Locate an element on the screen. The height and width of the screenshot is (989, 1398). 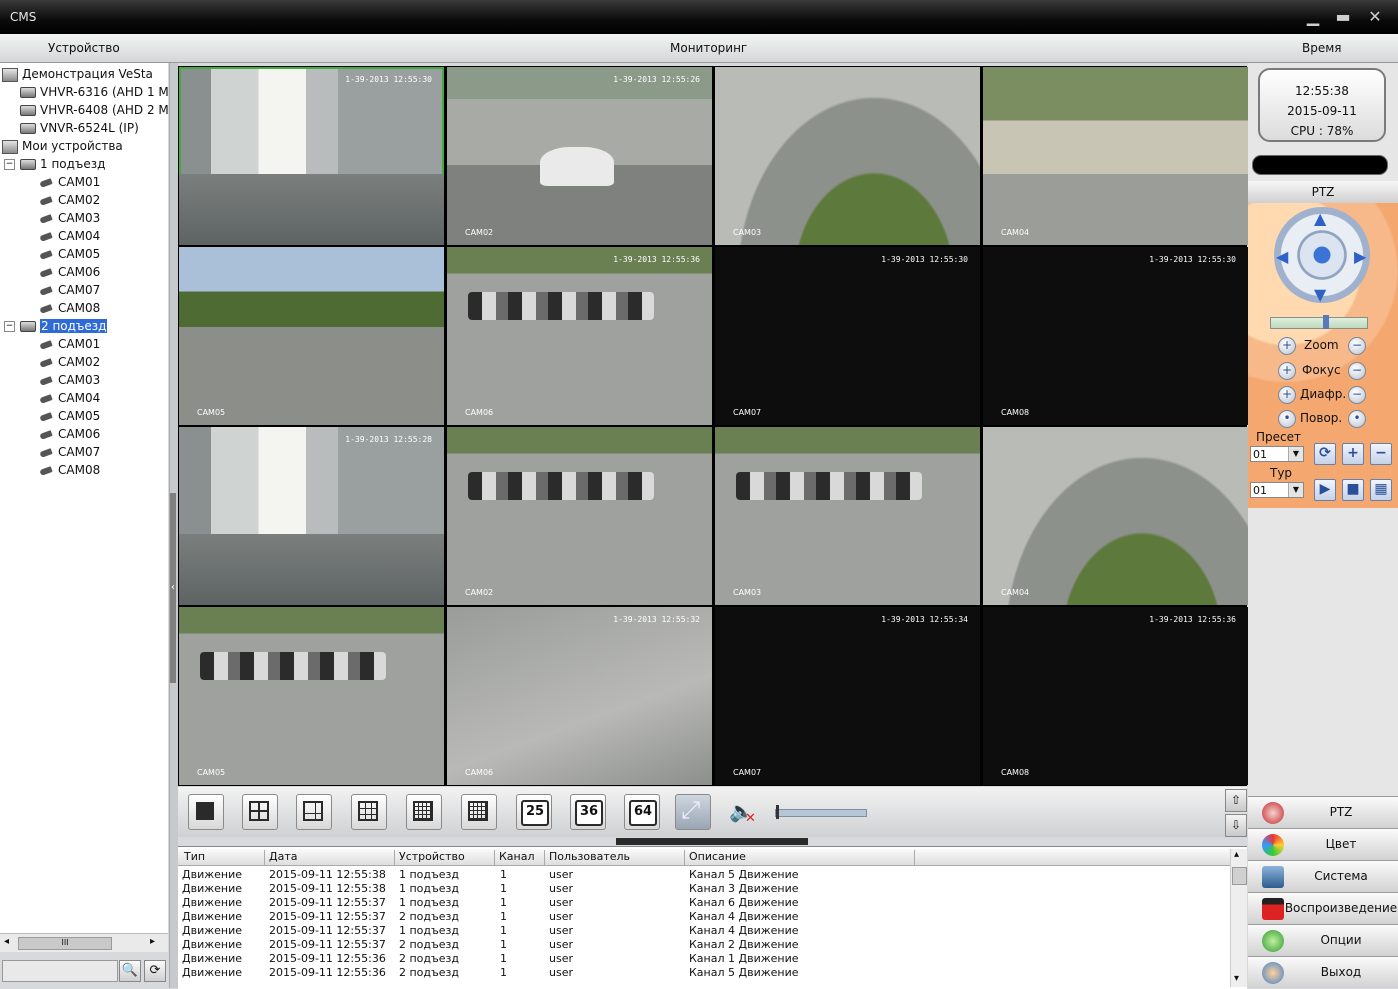
tour-stop-button: ■ is located at coordinates (1353, 490).